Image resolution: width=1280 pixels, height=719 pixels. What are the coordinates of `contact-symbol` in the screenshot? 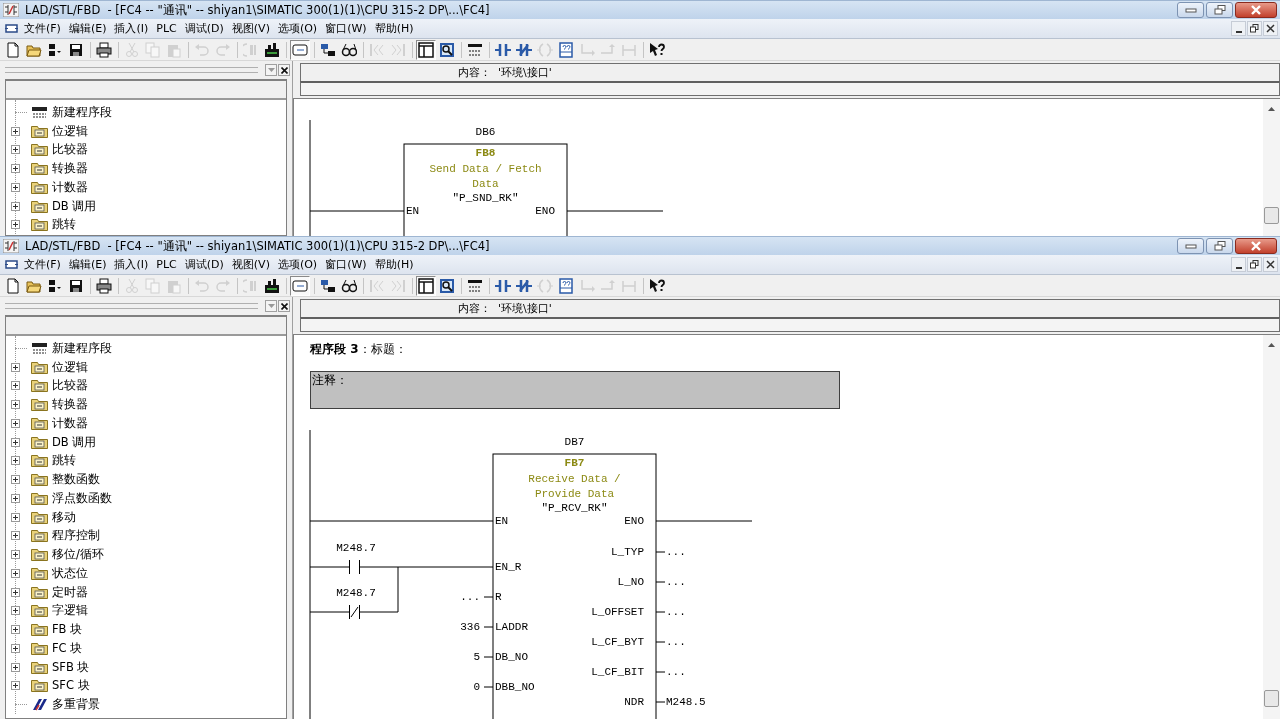 It's located at (354, 567).